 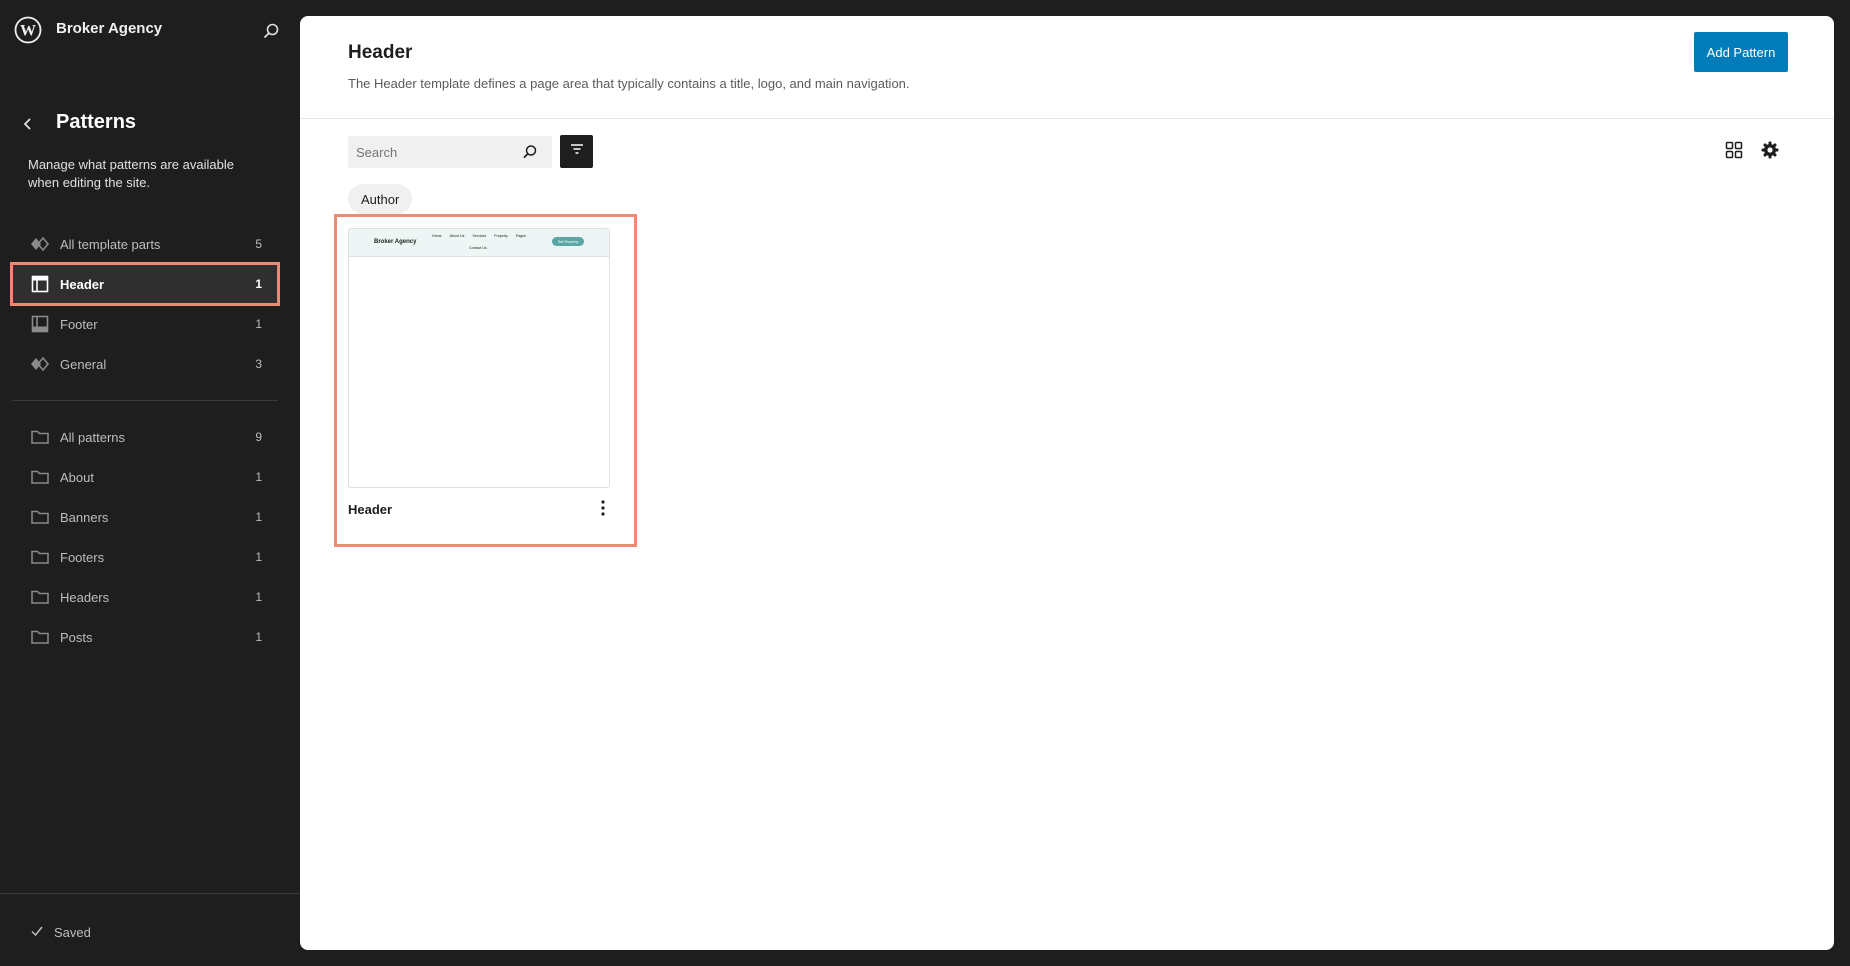 I want to click on sidebar-item-label: Footers, so click(x=82, y=557).